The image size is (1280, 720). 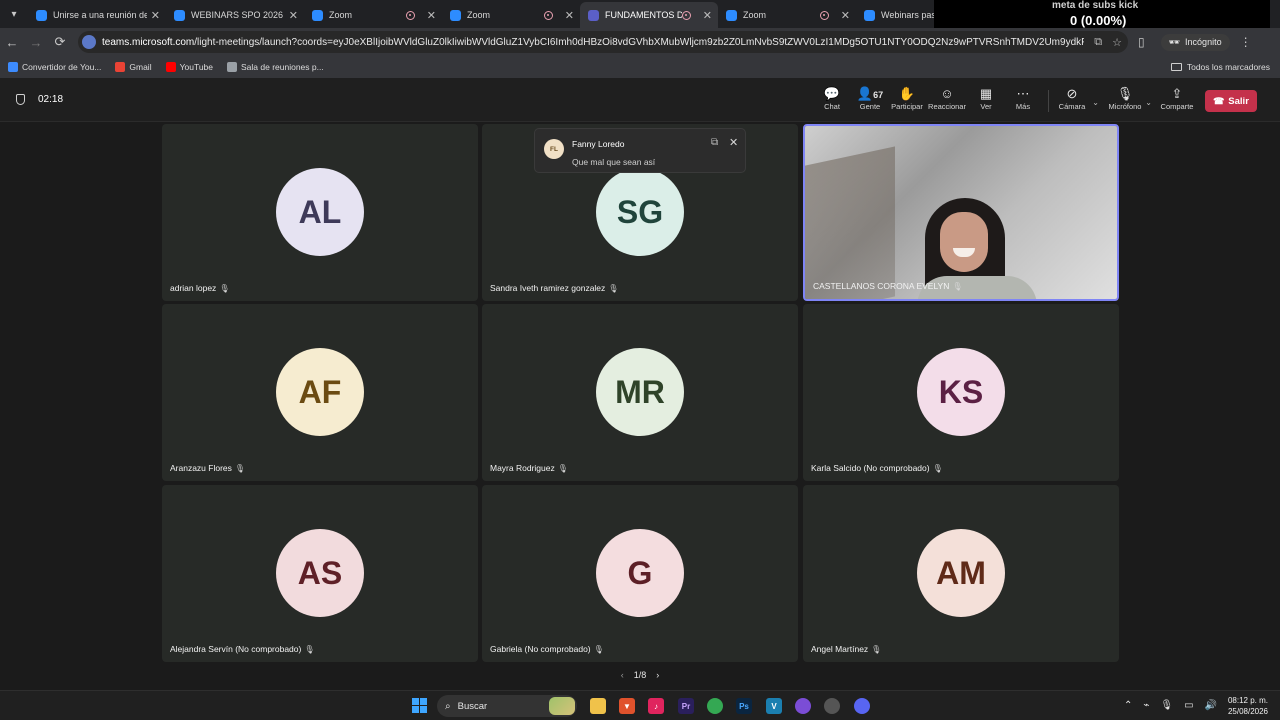 What do you see at coordinates (448, 706) in the screenshot?
I see `search-icon: ⌕` at bounding box center [448, 706].